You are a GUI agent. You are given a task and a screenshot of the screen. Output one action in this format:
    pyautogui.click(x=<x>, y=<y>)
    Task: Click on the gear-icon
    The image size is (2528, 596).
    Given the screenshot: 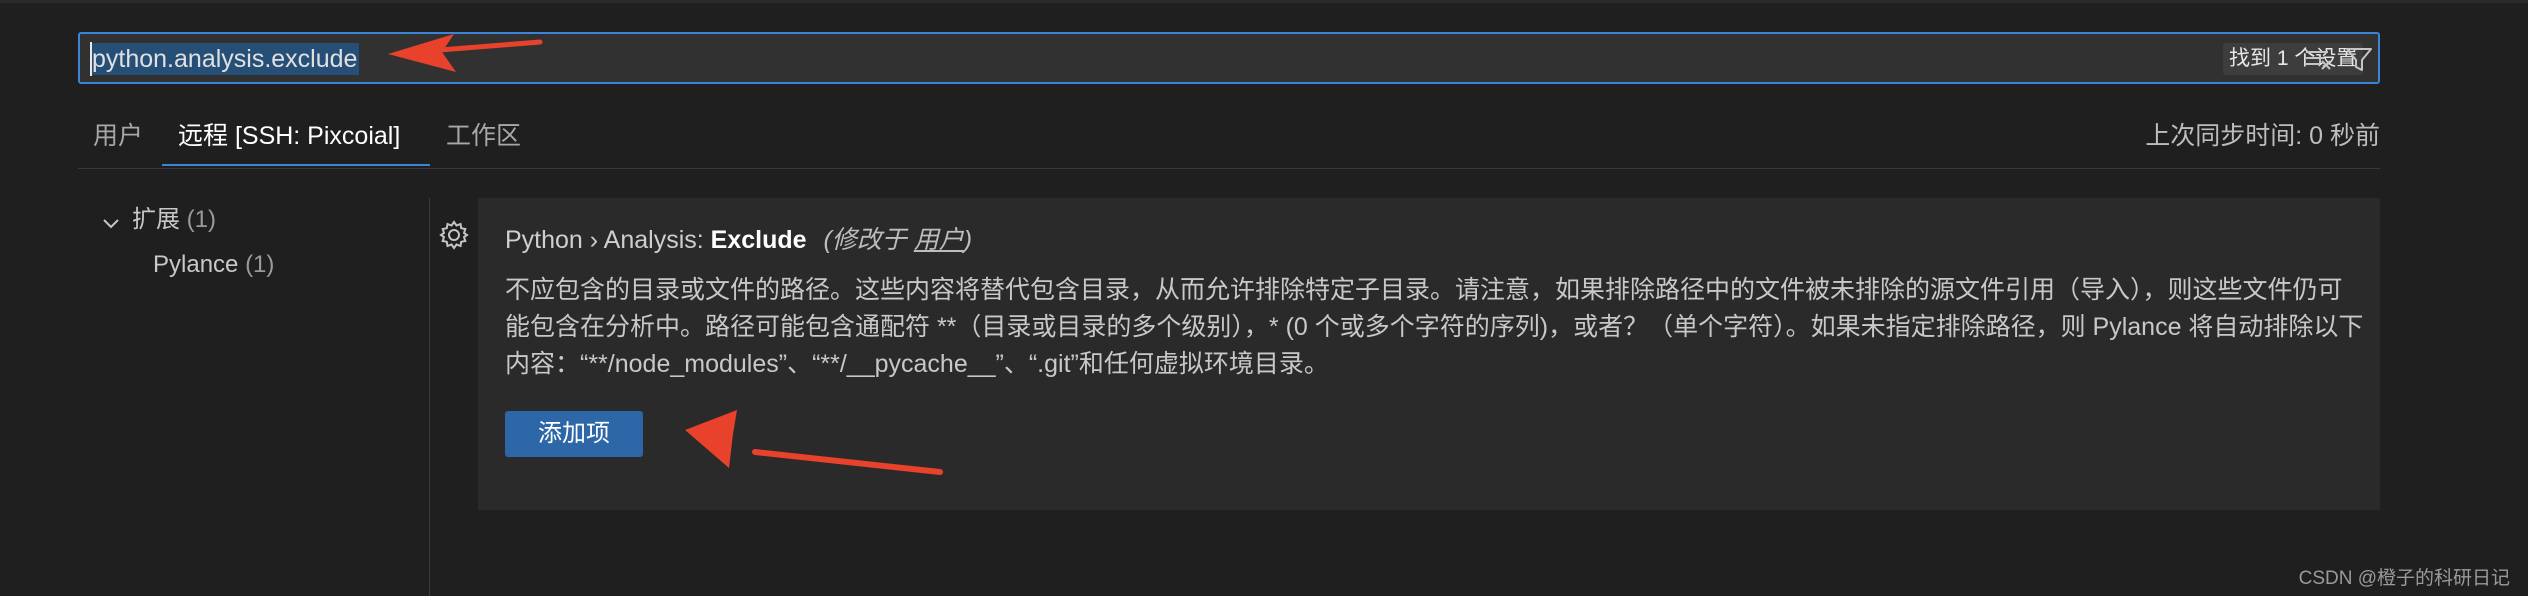 What is the action you would take?
    pyautogui.click(x=454, y=235)
    